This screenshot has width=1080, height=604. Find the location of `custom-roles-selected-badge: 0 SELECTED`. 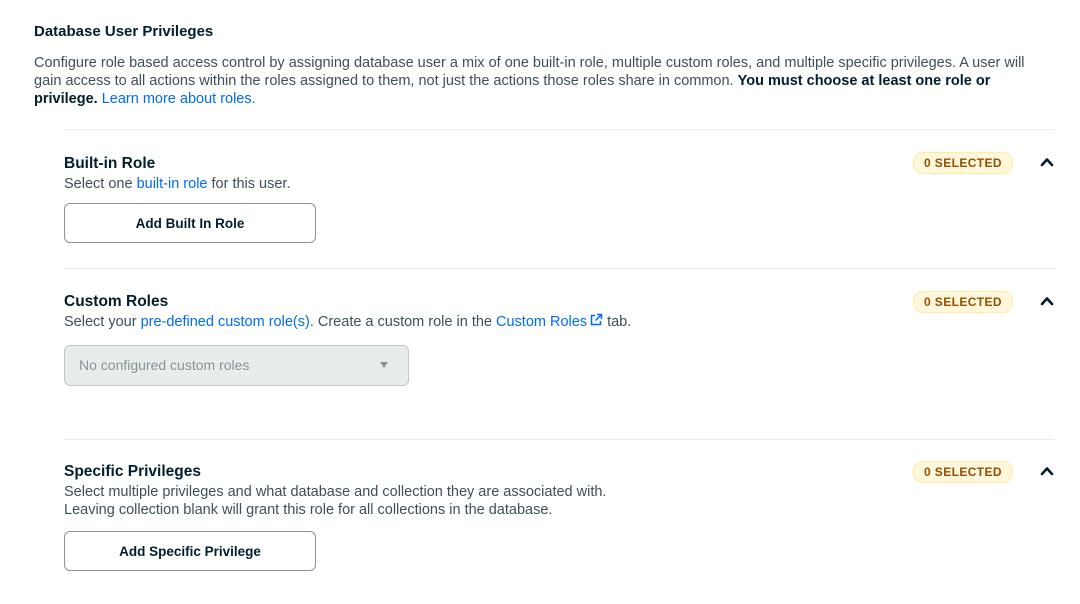

custom-roles-selected-badge: 0 SELECTED is located at coordinates (962, 302).